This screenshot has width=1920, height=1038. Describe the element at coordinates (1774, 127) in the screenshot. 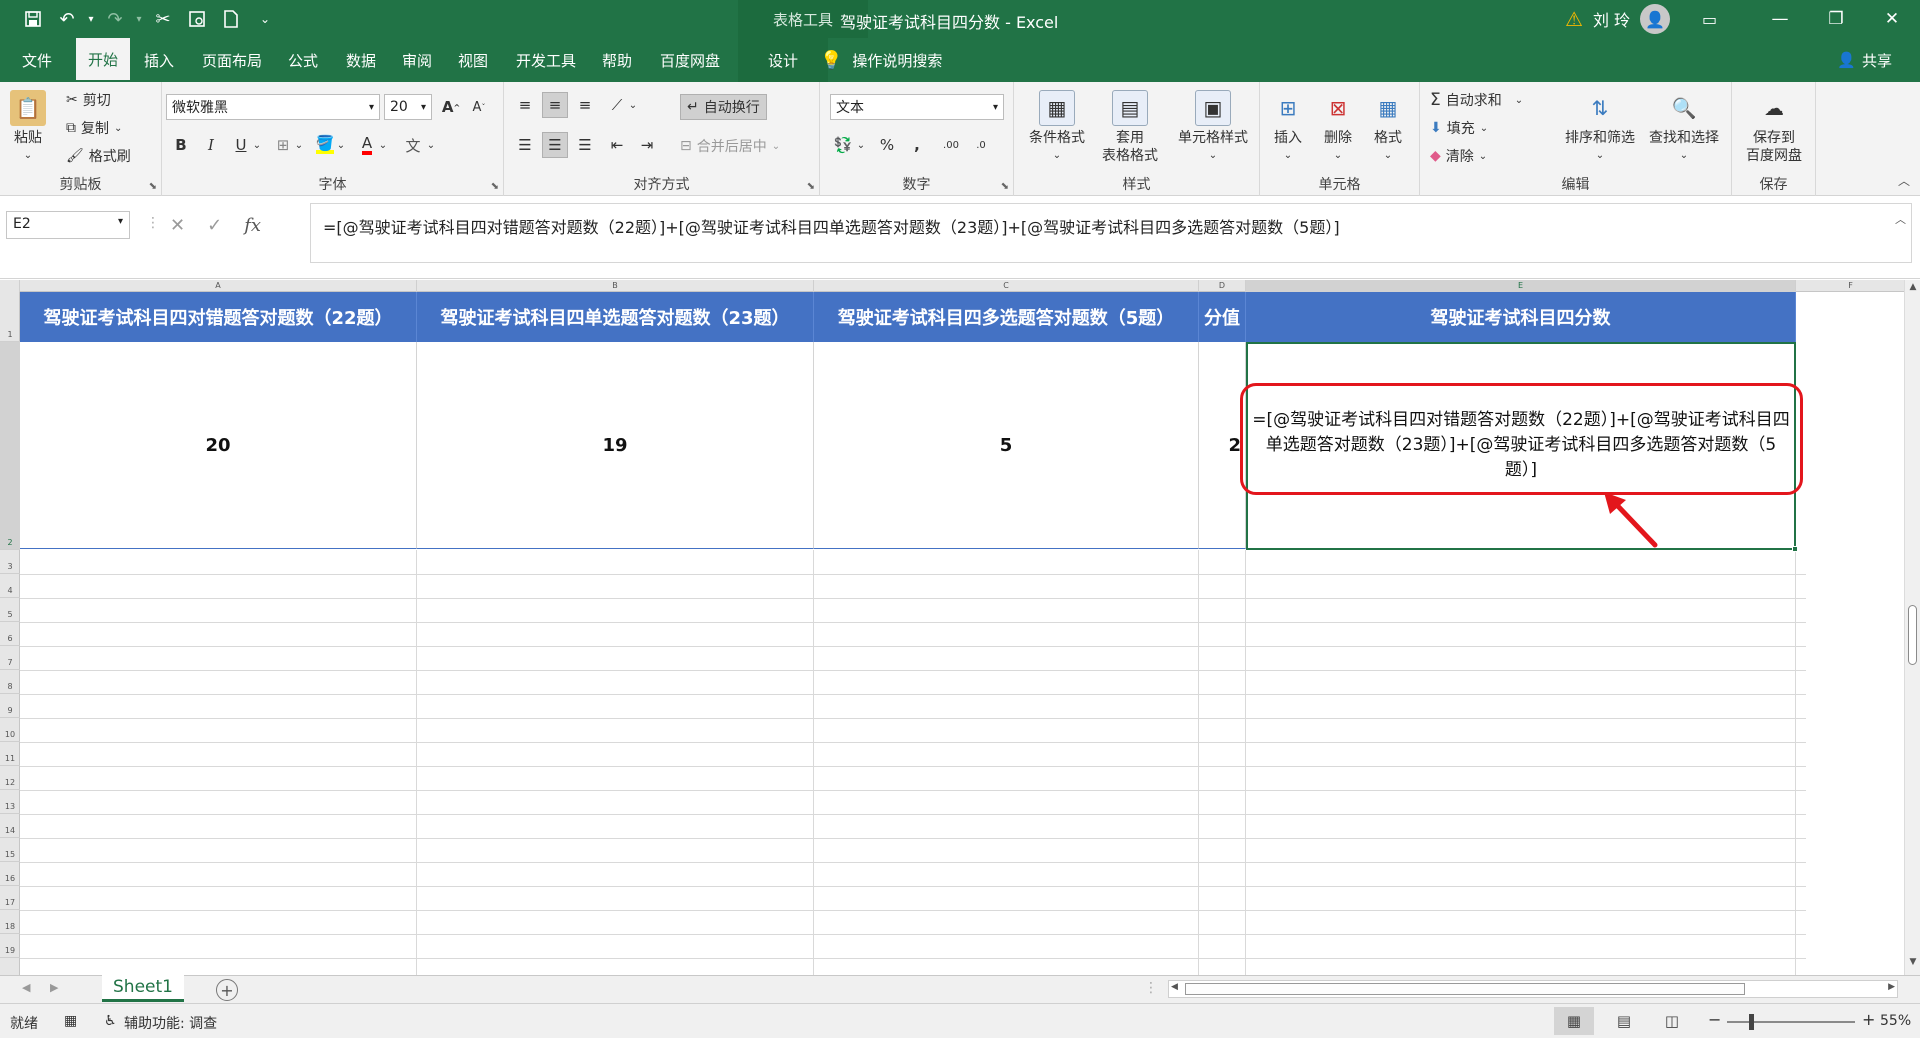

I see `save-to-baidu-button: ☁ 保存到 百度网盘` at that location.